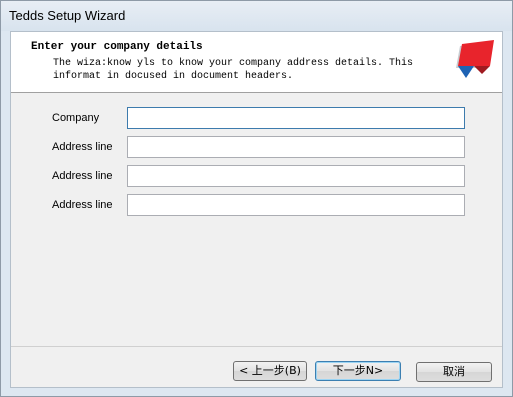  I want to click on address-line-3-label: Address line, so click(82, 205).